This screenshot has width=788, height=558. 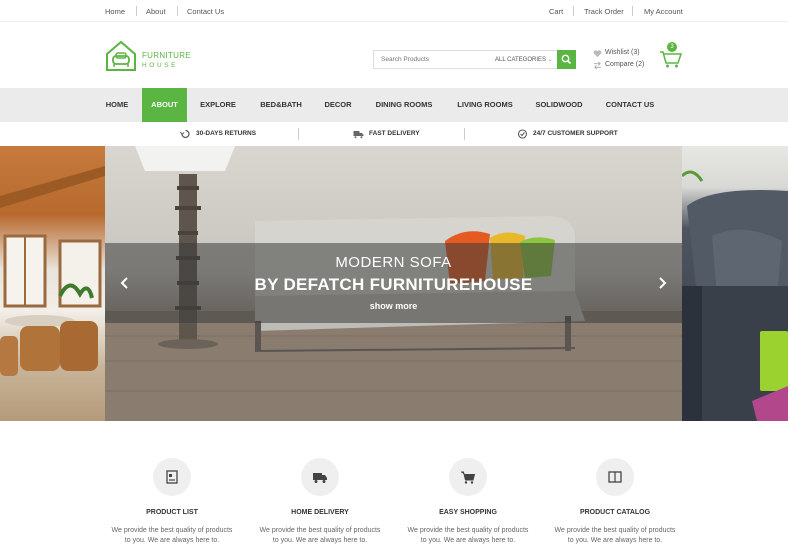 I want to click on slider-prev-button, so click(x=125, y=283).